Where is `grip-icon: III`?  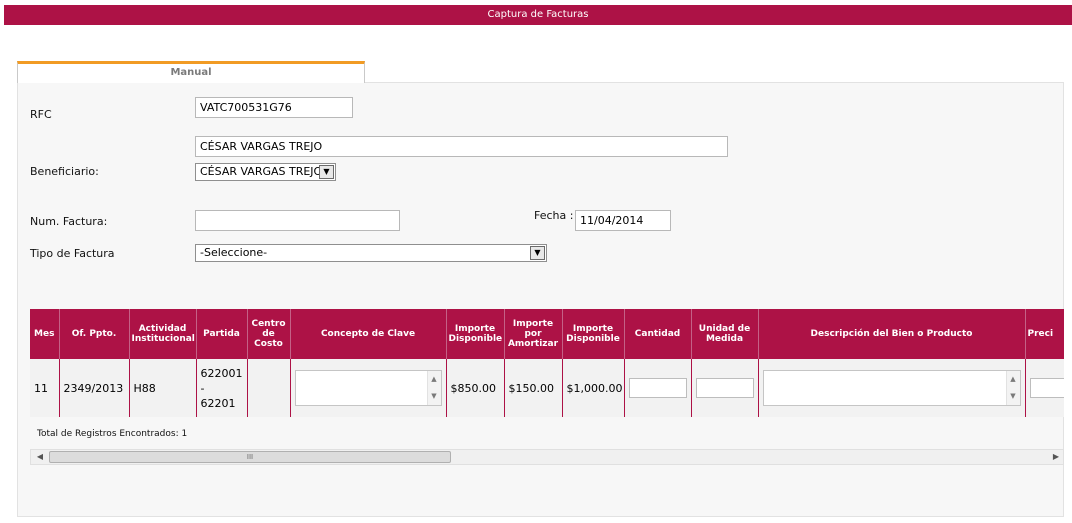
grip-icon: III is located at coordinates (250, 457).